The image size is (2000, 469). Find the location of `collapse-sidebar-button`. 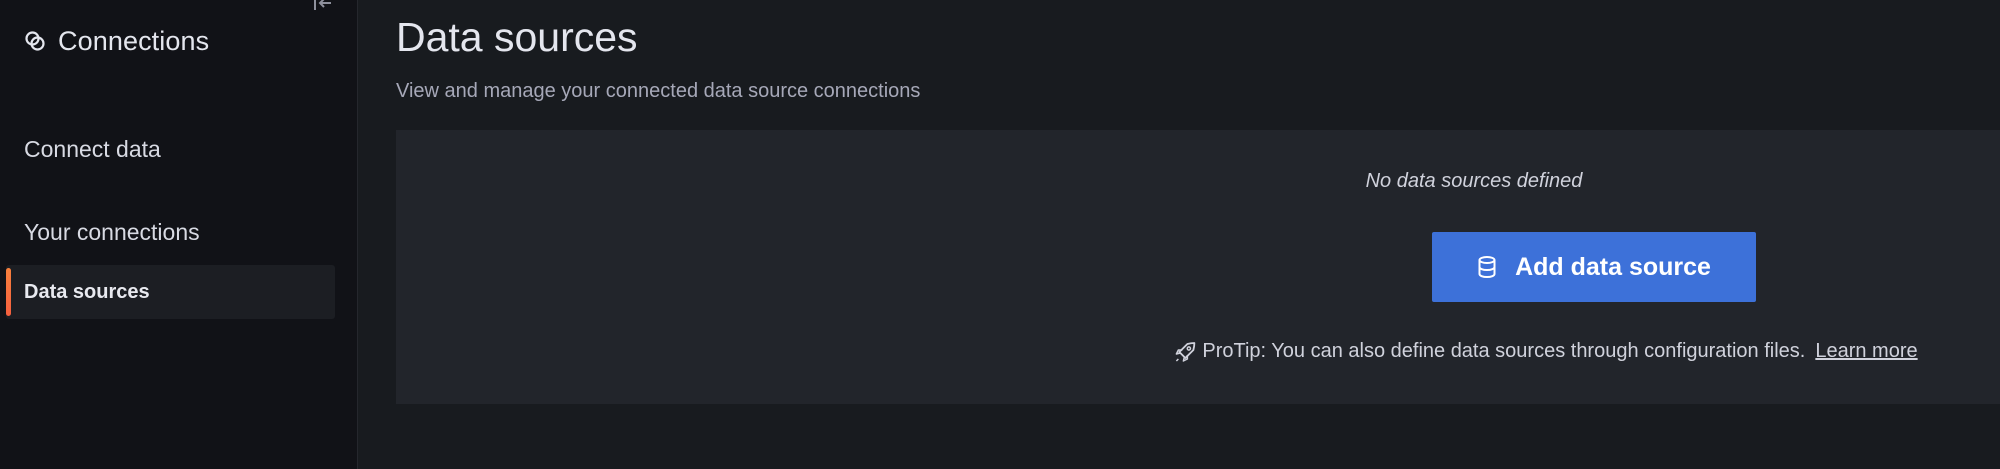

collapse-sidebar-button is located at coordinates (323, 7).